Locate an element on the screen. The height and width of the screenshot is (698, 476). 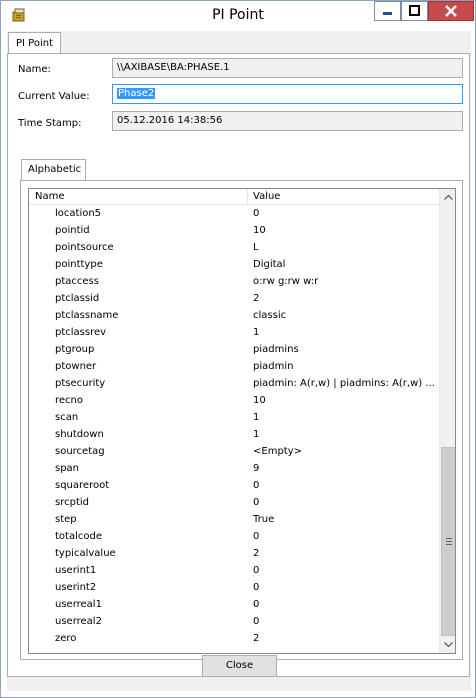
table-row: span 9 is located at coordinates (234, 468).